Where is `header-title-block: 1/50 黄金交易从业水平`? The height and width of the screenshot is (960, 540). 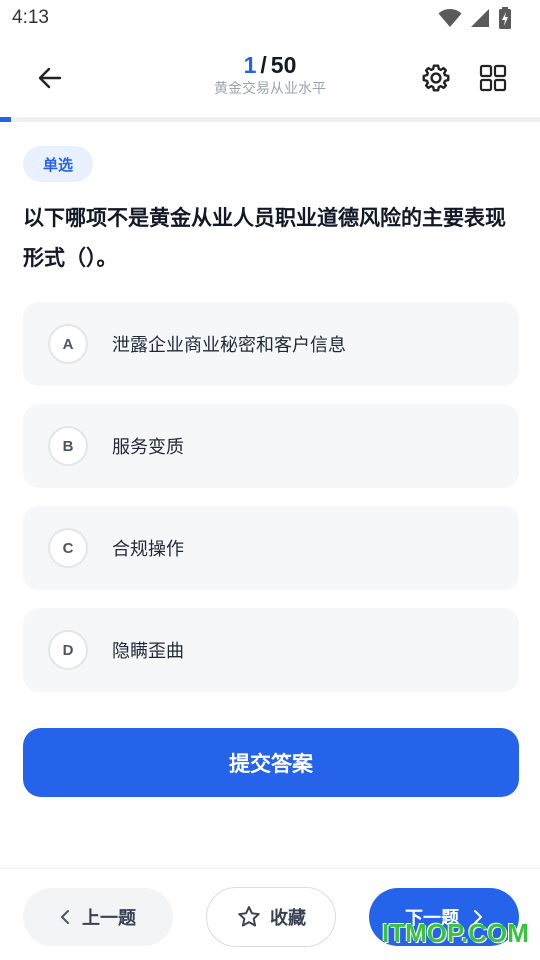
header-title-block: 1/50 黄金交易从业水平 is located at coordinates (270, 74).